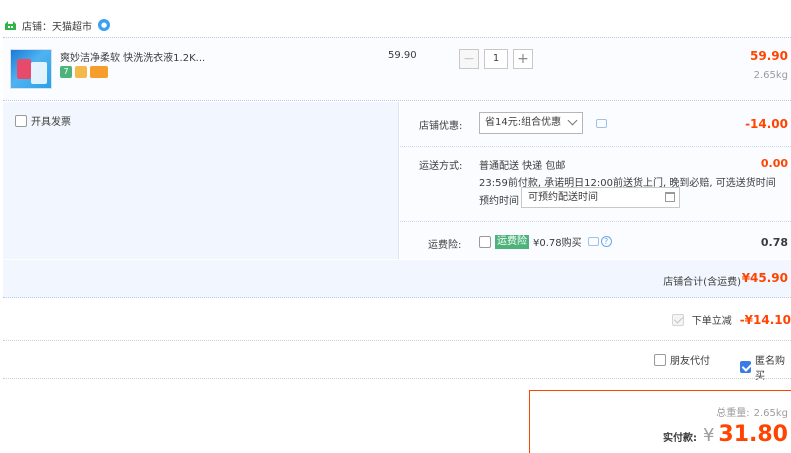  Describe the element at coordinates (677, 319) in the screenshot. I see `instant-discount-checkbox` at that location.